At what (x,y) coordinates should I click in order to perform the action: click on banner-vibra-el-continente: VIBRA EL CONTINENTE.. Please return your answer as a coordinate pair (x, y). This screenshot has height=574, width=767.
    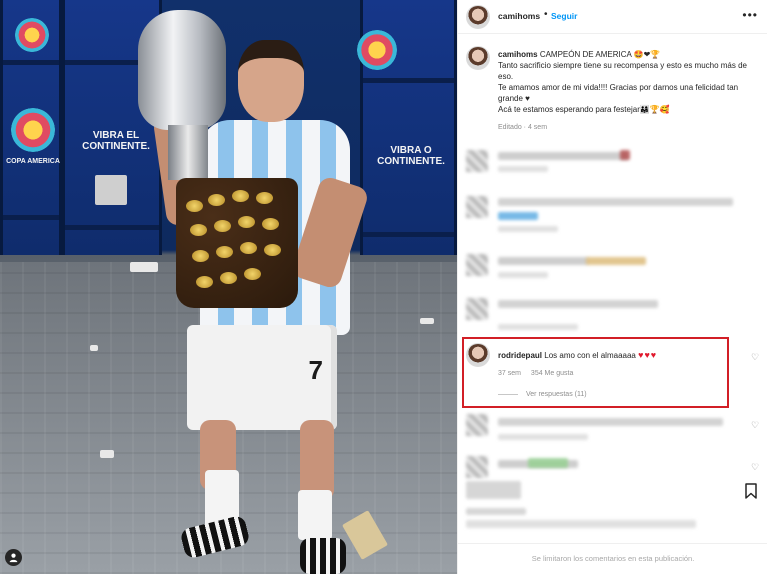
    Looking at the image, I should click on (116, 141).